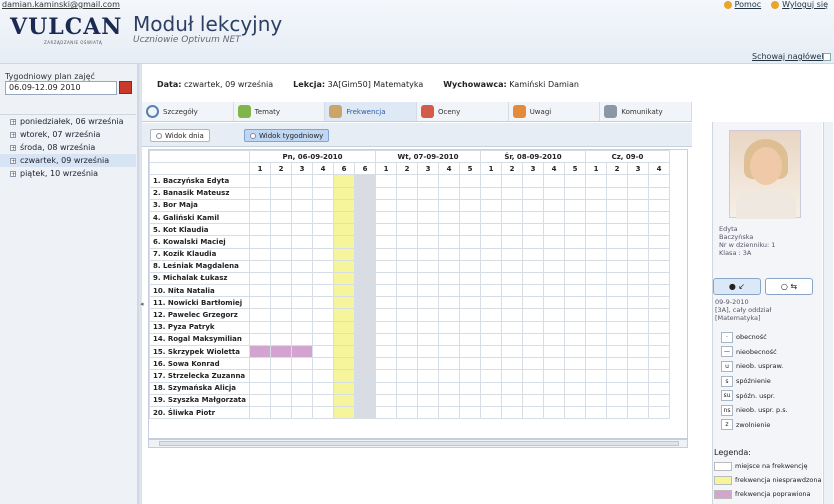 The image size is (834, 504). Describe the element at coordinates (199, 327) in the screenshot. I see `student-name: 13. Pyza Patryk` at that location.